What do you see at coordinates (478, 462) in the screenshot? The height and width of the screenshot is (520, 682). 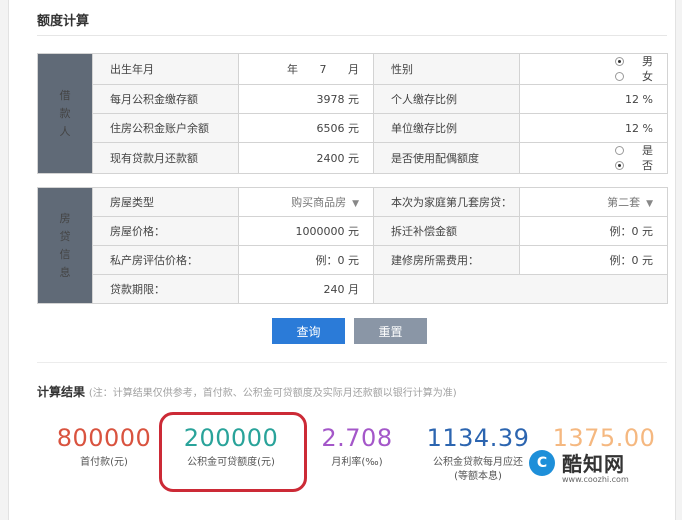 I see `monthly-payment-caption: 公积金贷款每月应还` at bounding box center [478, 462].